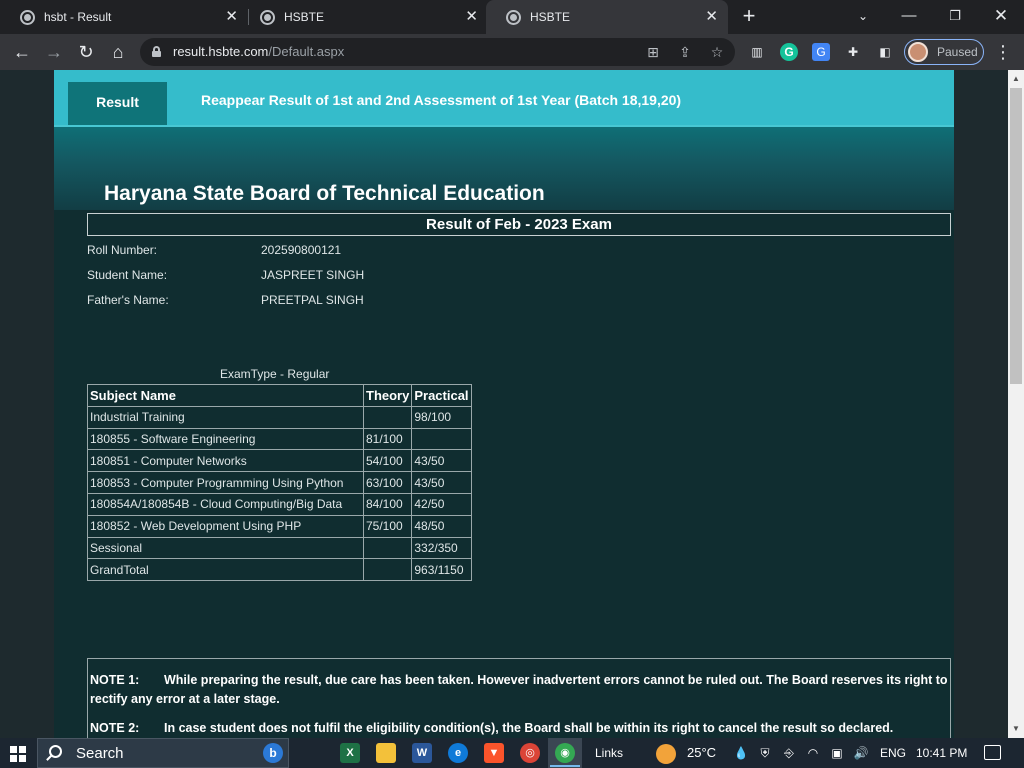 Image resolution: width=1024 pixels, height=768 pixels. I want to click on theory-cell: 84/100, so click(387, 504).